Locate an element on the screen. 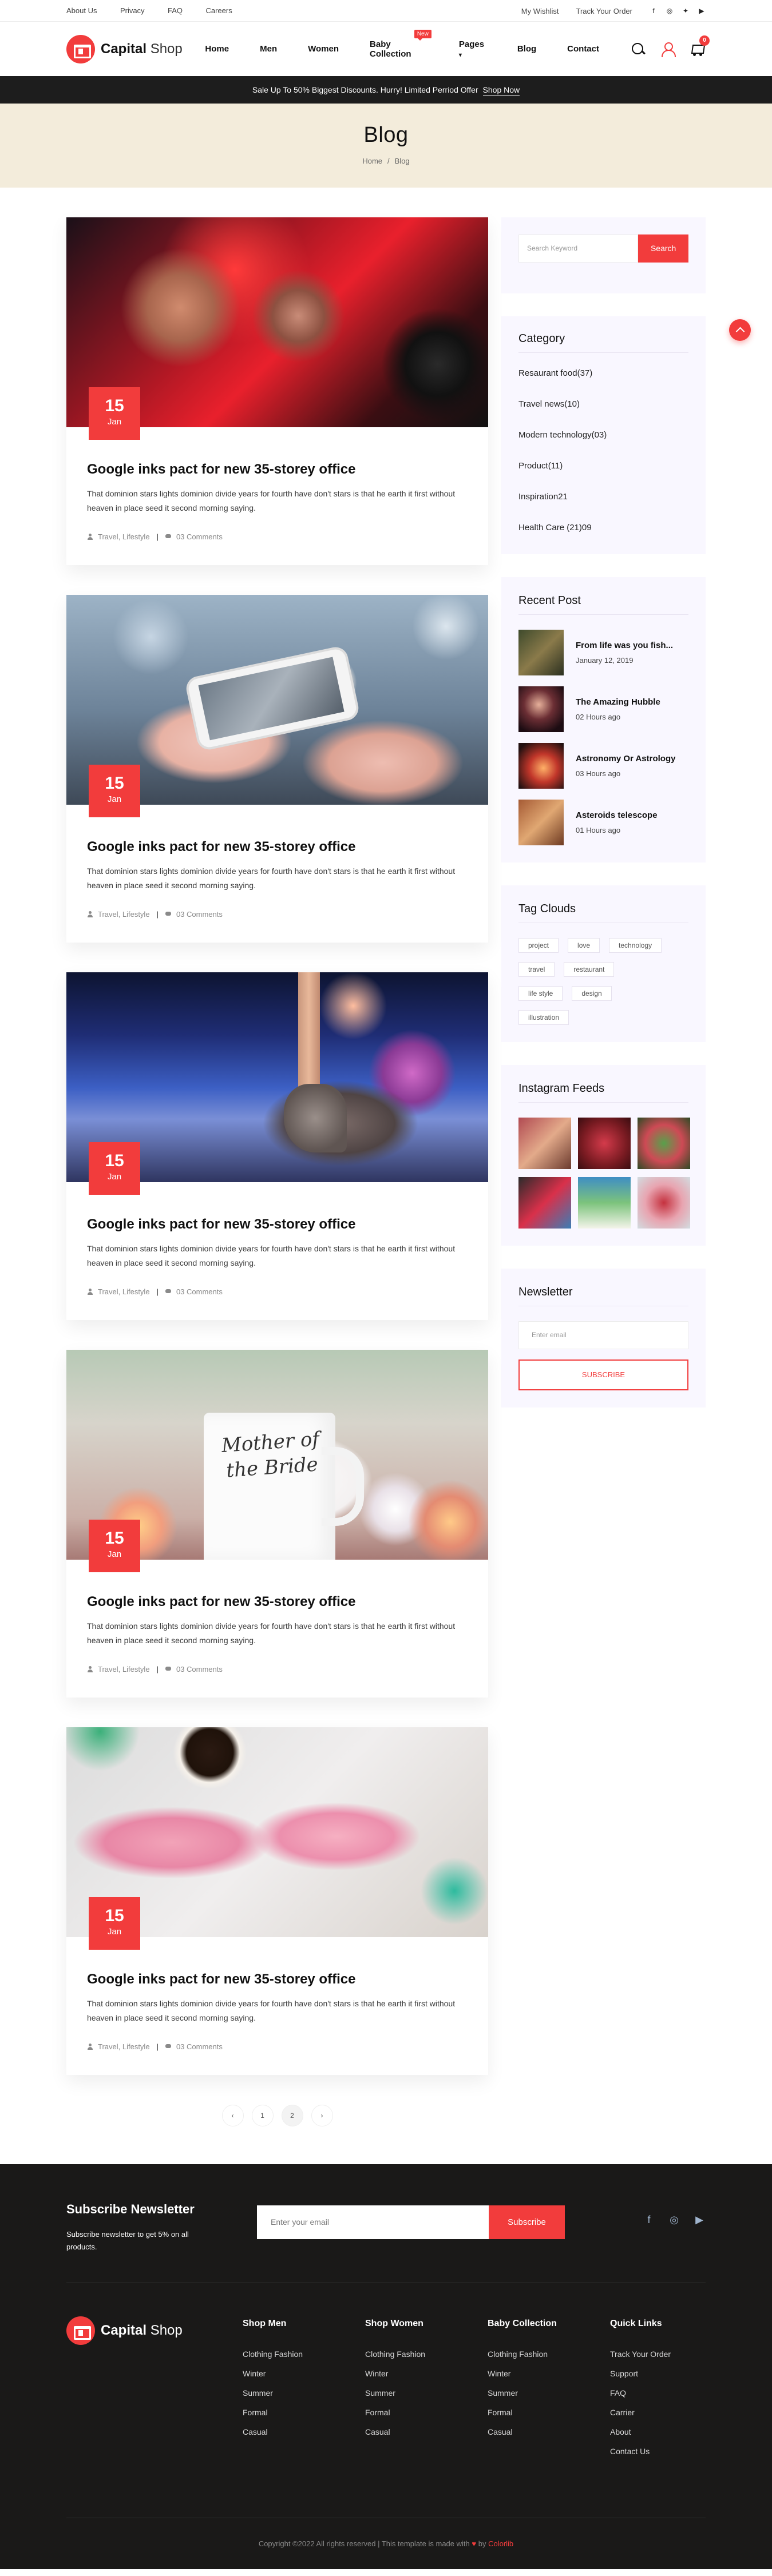 The height and width of the screenshot is (2576, 772). footer-email-input: Enter your email is located at coordinates (373, 2222).